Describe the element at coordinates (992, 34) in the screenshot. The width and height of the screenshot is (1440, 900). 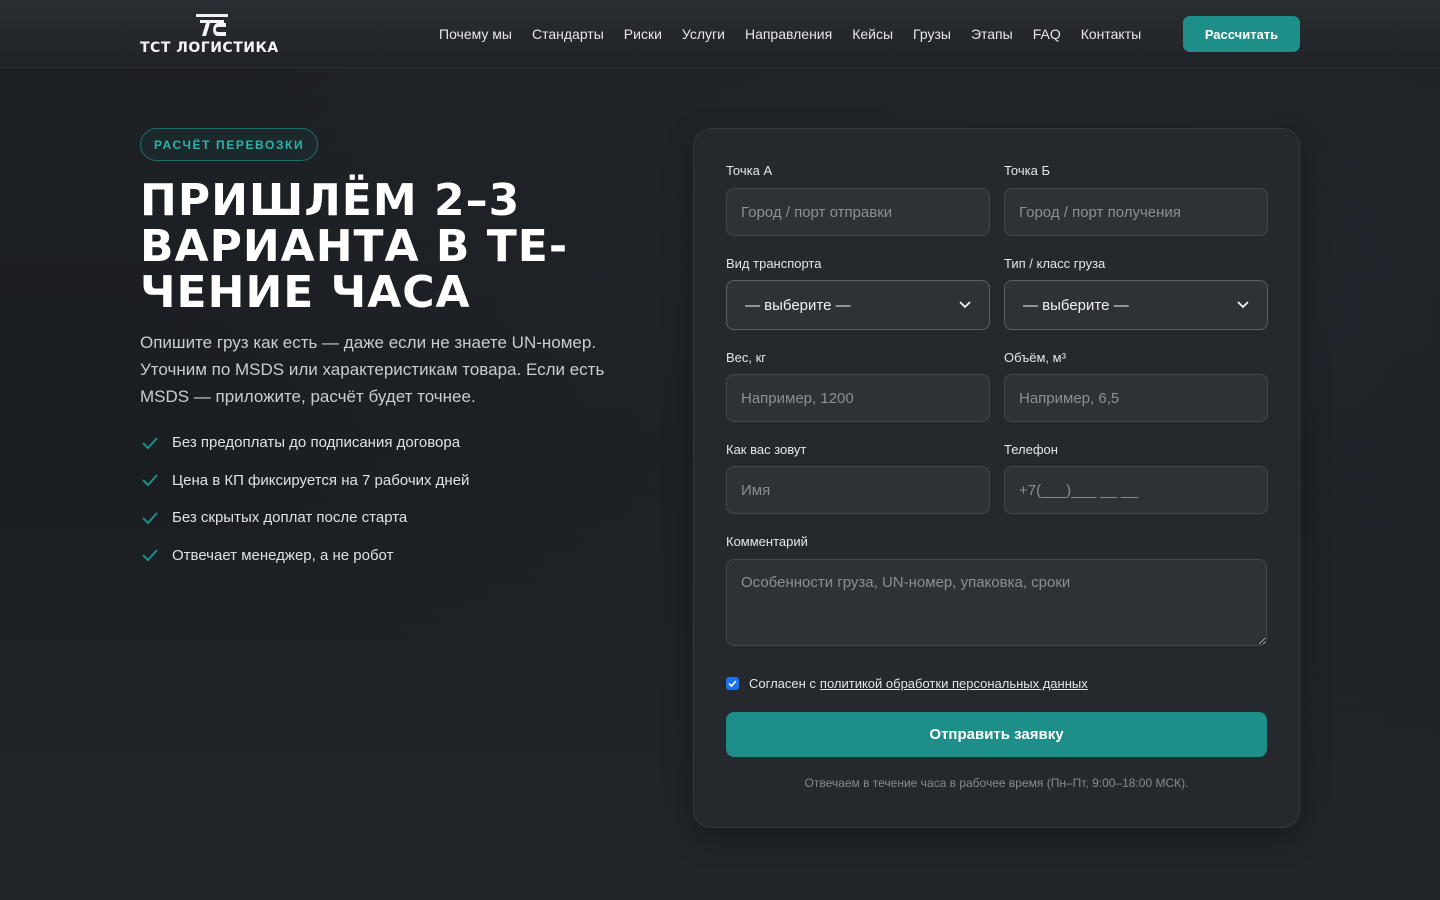
I see `nav-item-stages: Этапы` at that location.